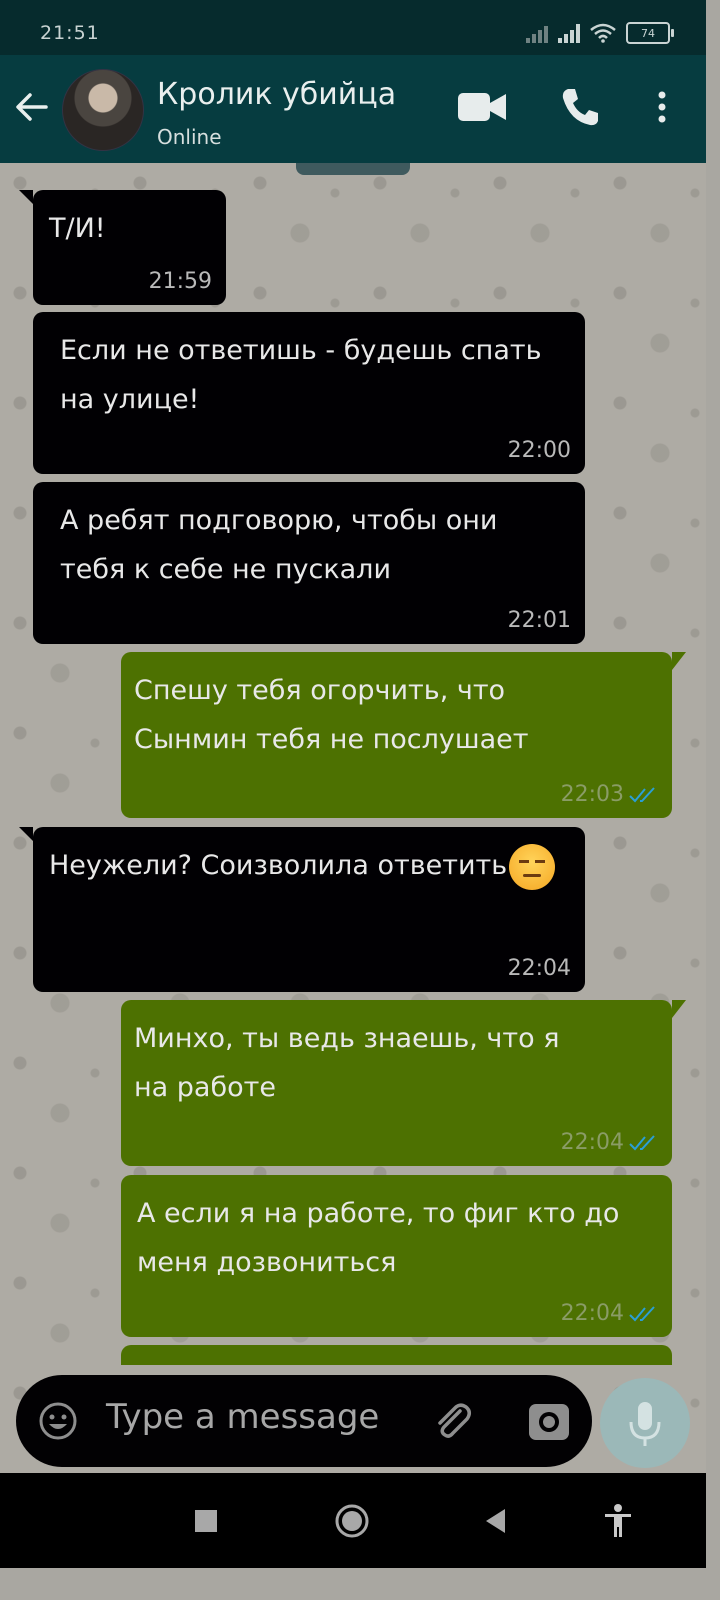 The image size is (720, 1600). Describe the element at coordinates (189, 137) in the screenshot. I see `contact-status: Online` at that location.